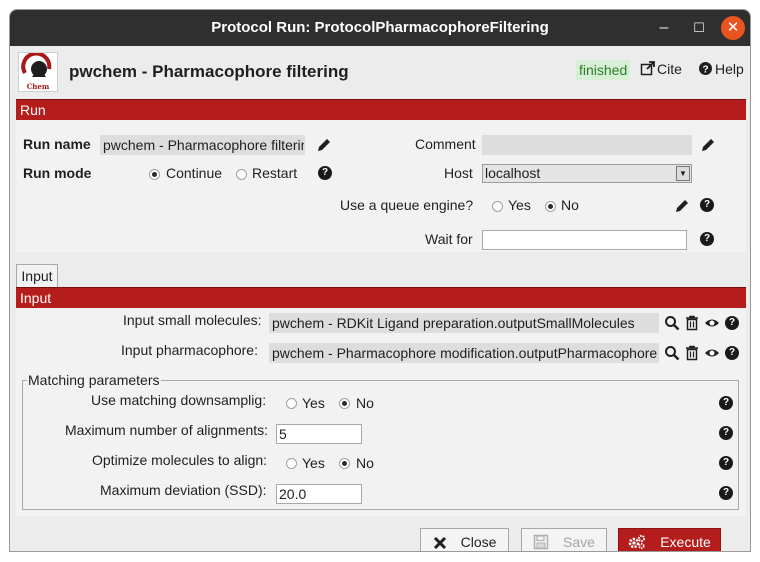  What do you see at coordinates (439, 543) in the screenshot?
I see `x-close-icon` at bounding box center [439, 543].